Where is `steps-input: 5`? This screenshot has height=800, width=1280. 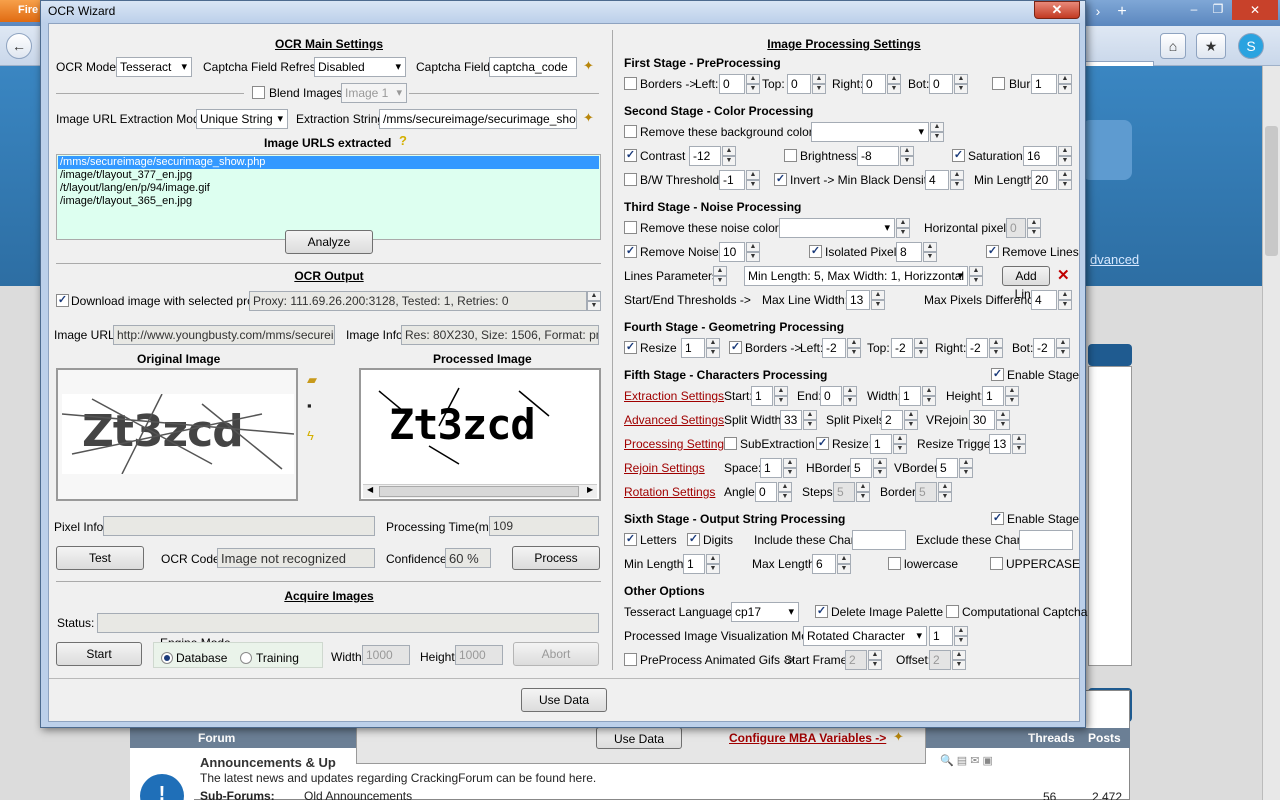 steps-input: 5 is located at coordinates (844, 492).